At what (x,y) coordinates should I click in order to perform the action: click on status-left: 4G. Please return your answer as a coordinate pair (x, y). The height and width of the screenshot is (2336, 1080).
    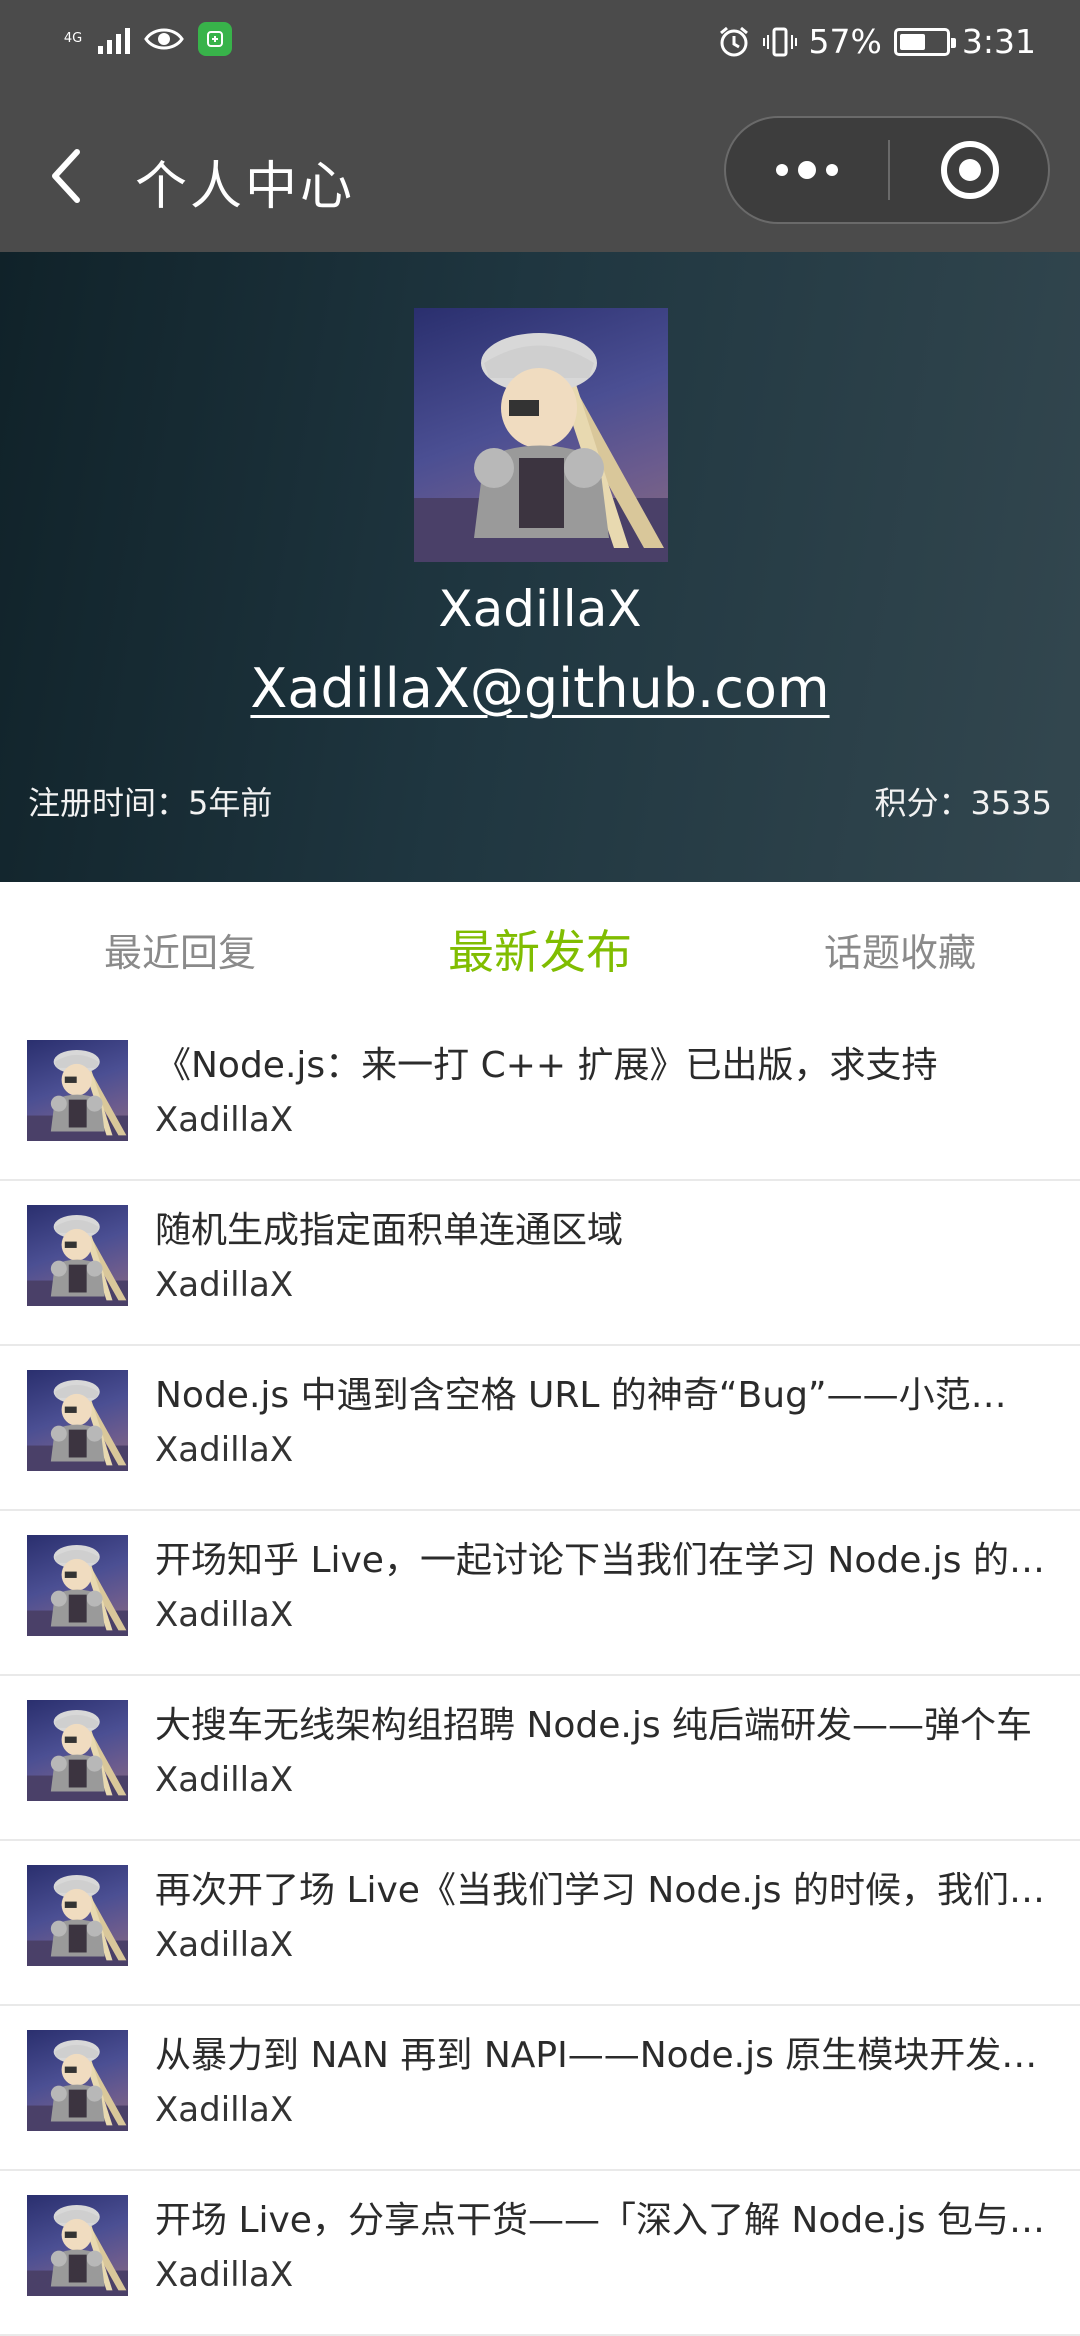
    Looking at the image, I should click on (147, 39).